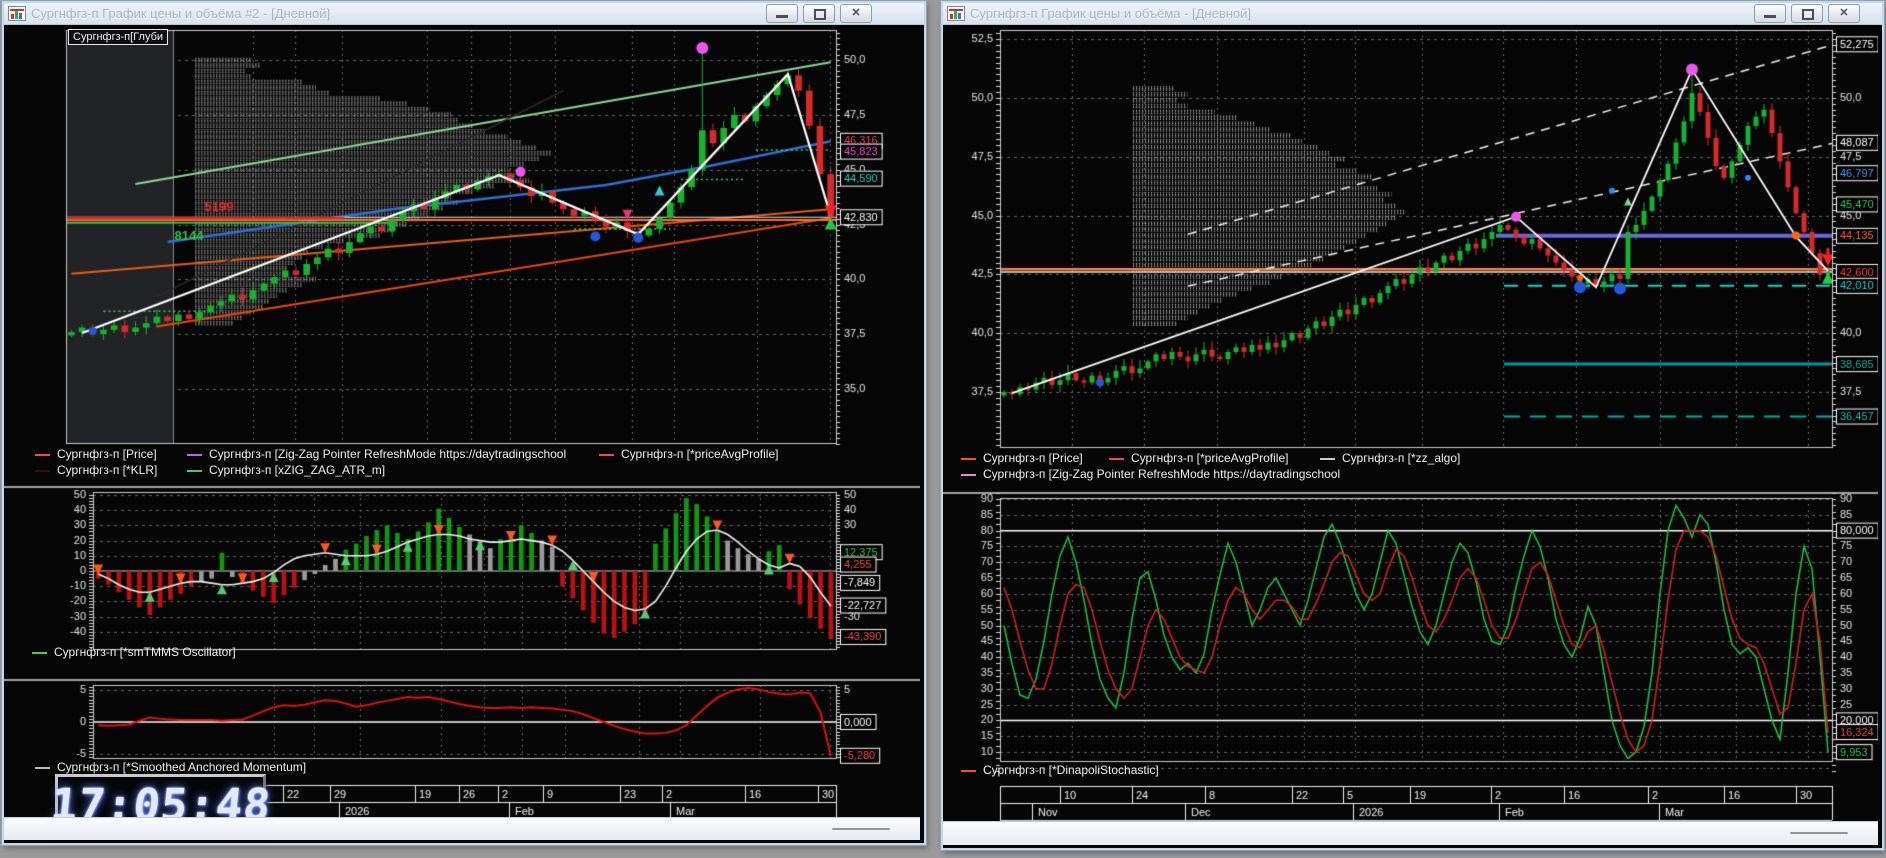 This screenshot has height=858, width=1886. I want to click on legend-item: Сургнфгз-п [*Smoothed Anchored Momentum], so click(170, 767).